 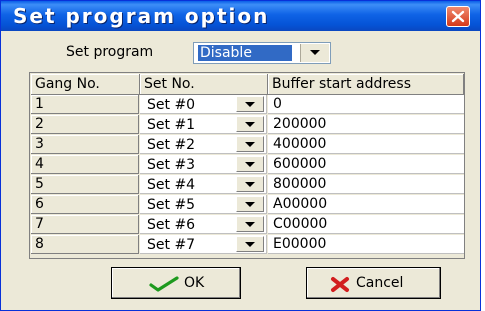 I want to click on table-row: 8 Set #7 E00000, so click(x=247, y=245).